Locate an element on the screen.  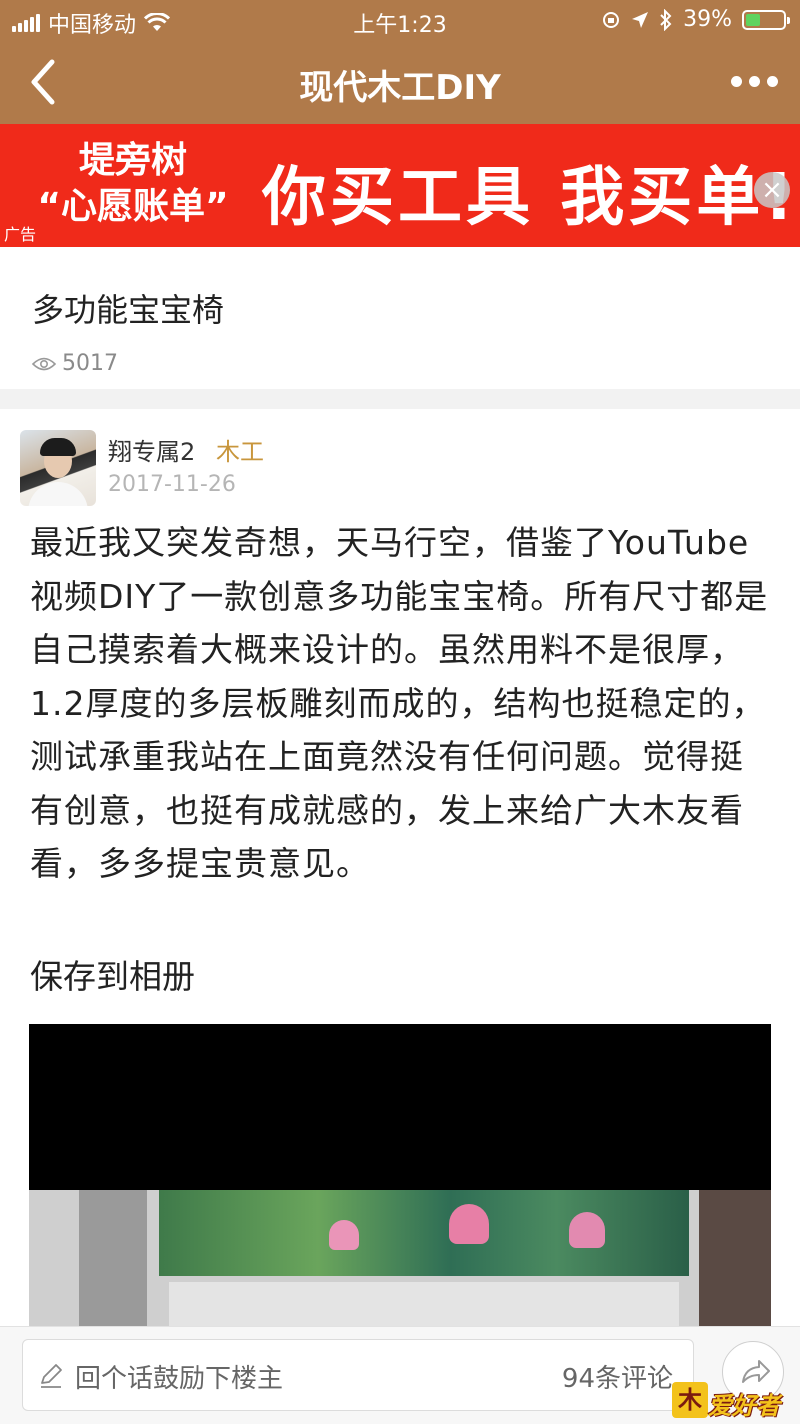
author-name: 翔专属2 is located at coordinates (151, 449).